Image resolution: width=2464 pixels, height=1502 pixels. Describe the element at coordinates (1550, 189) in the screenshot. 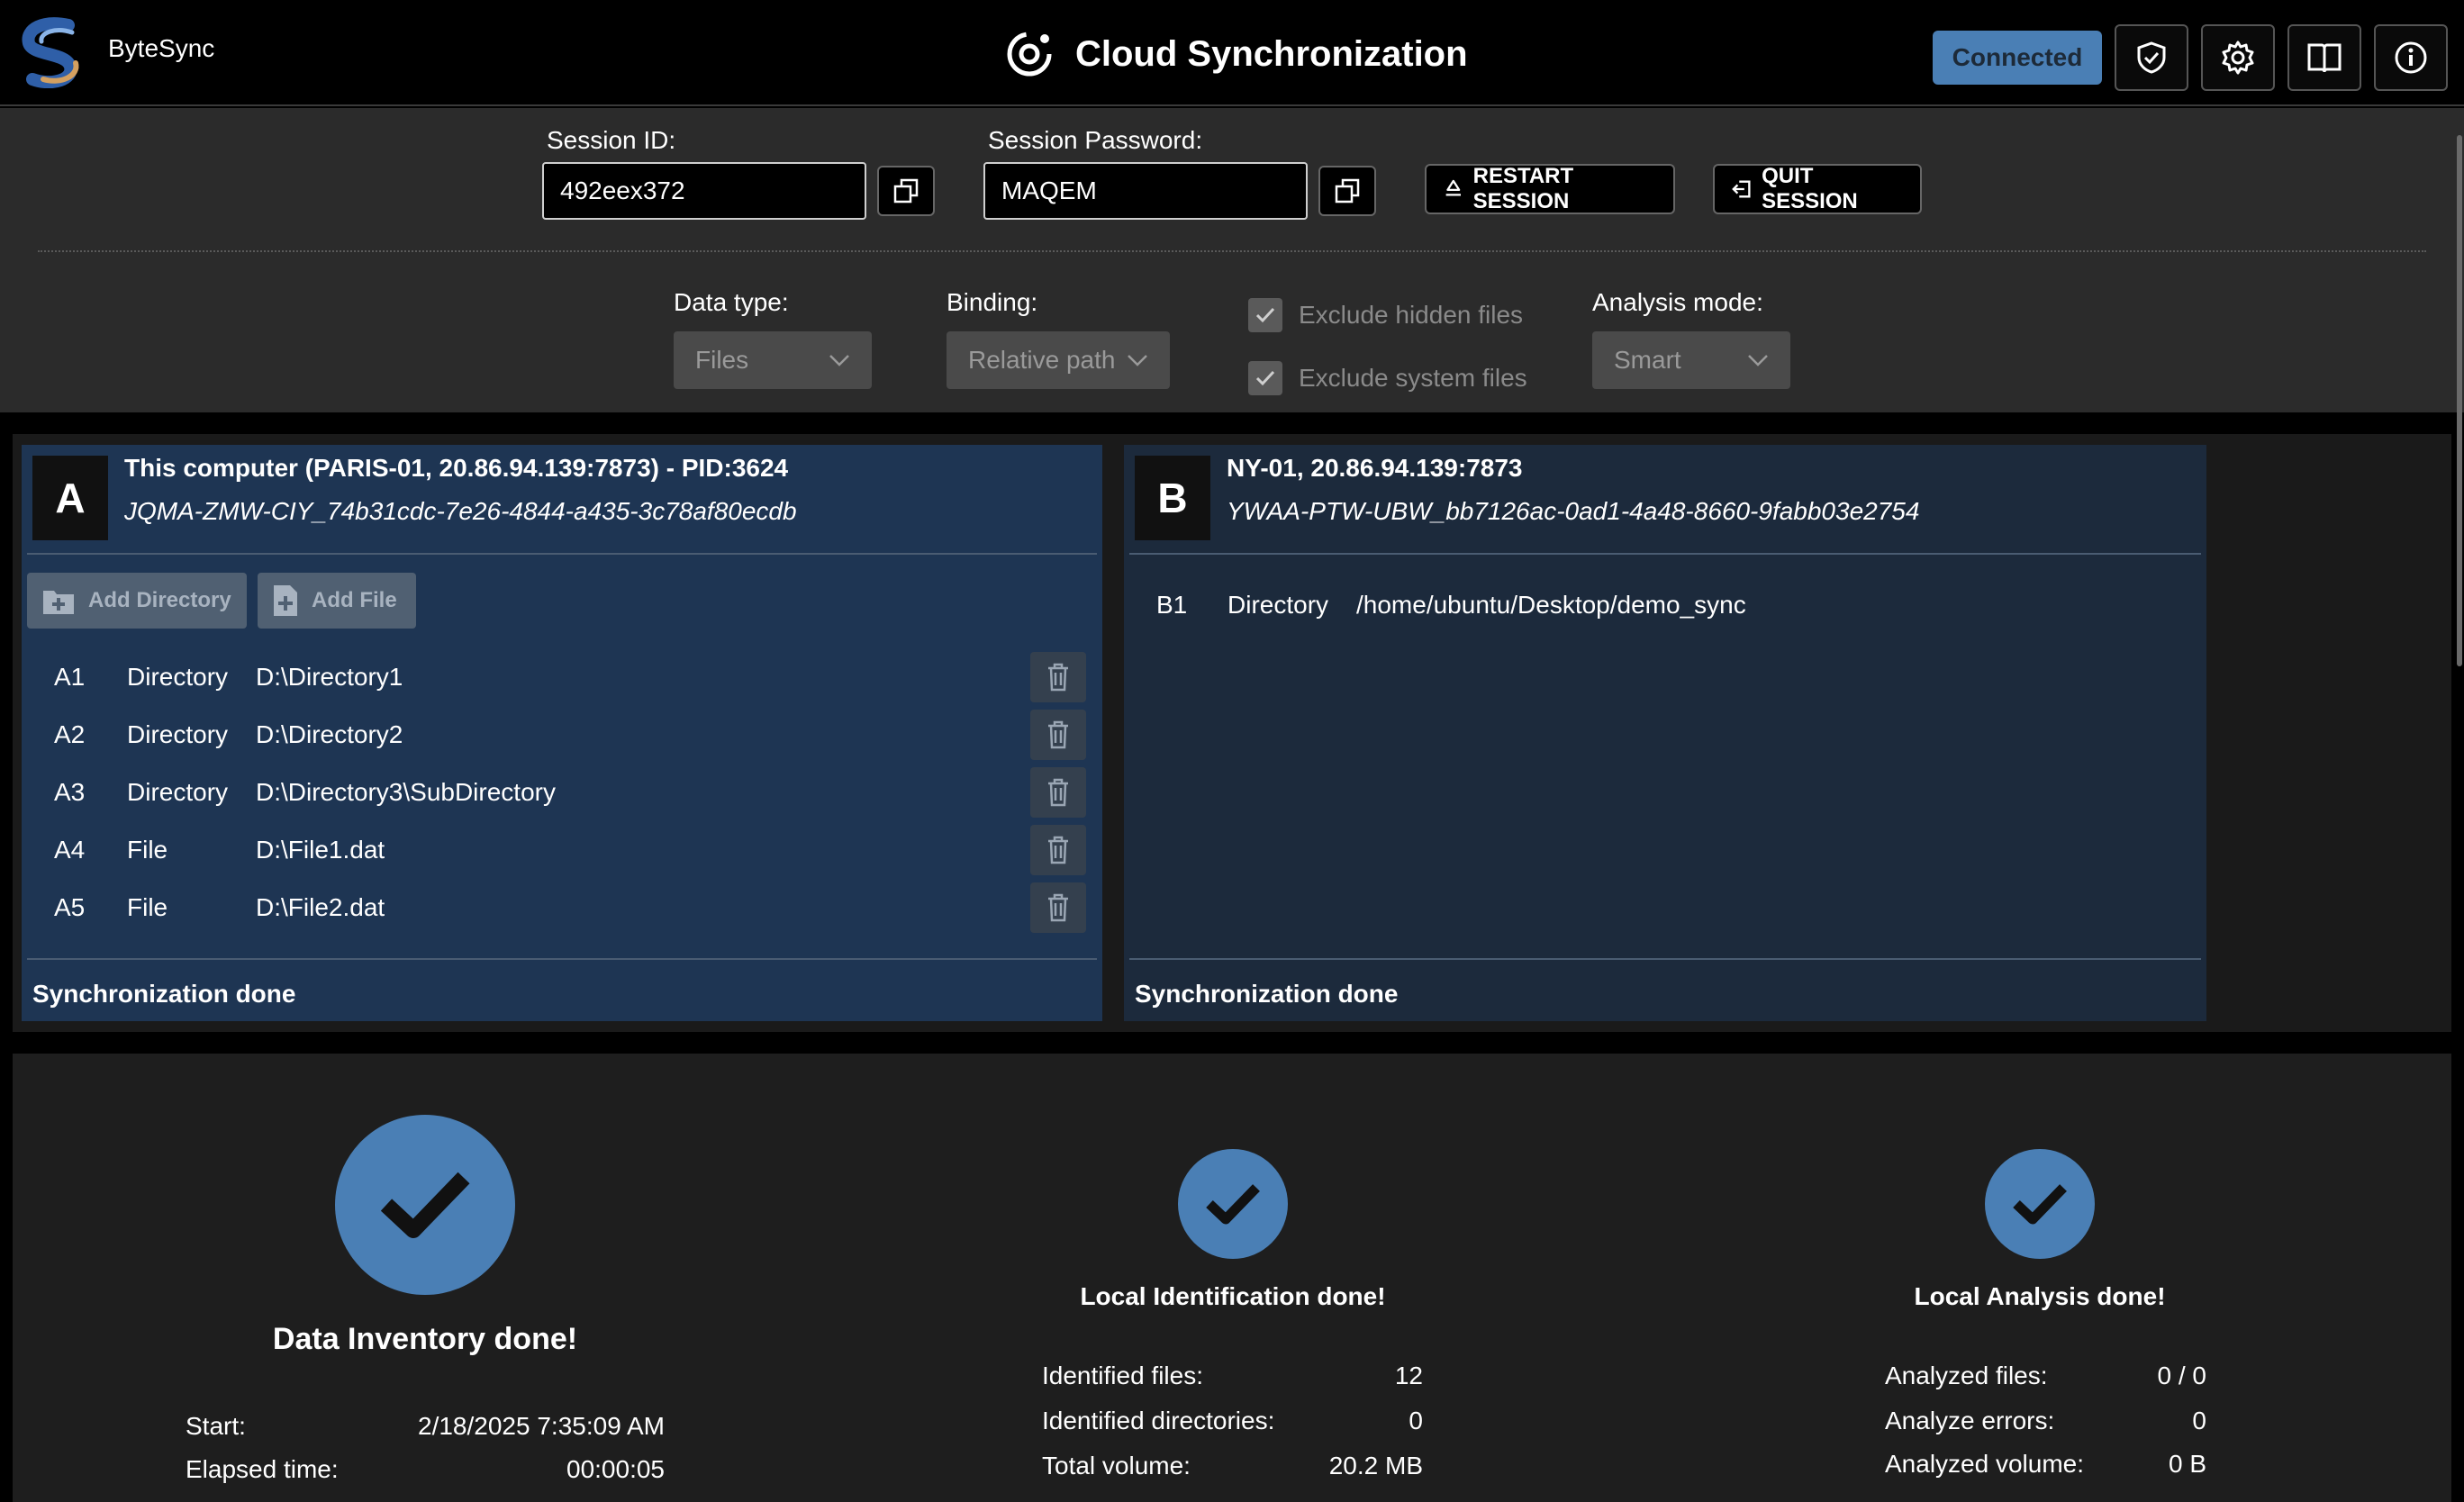

I see `restart-session-button: RESTART SESSION` at that location.